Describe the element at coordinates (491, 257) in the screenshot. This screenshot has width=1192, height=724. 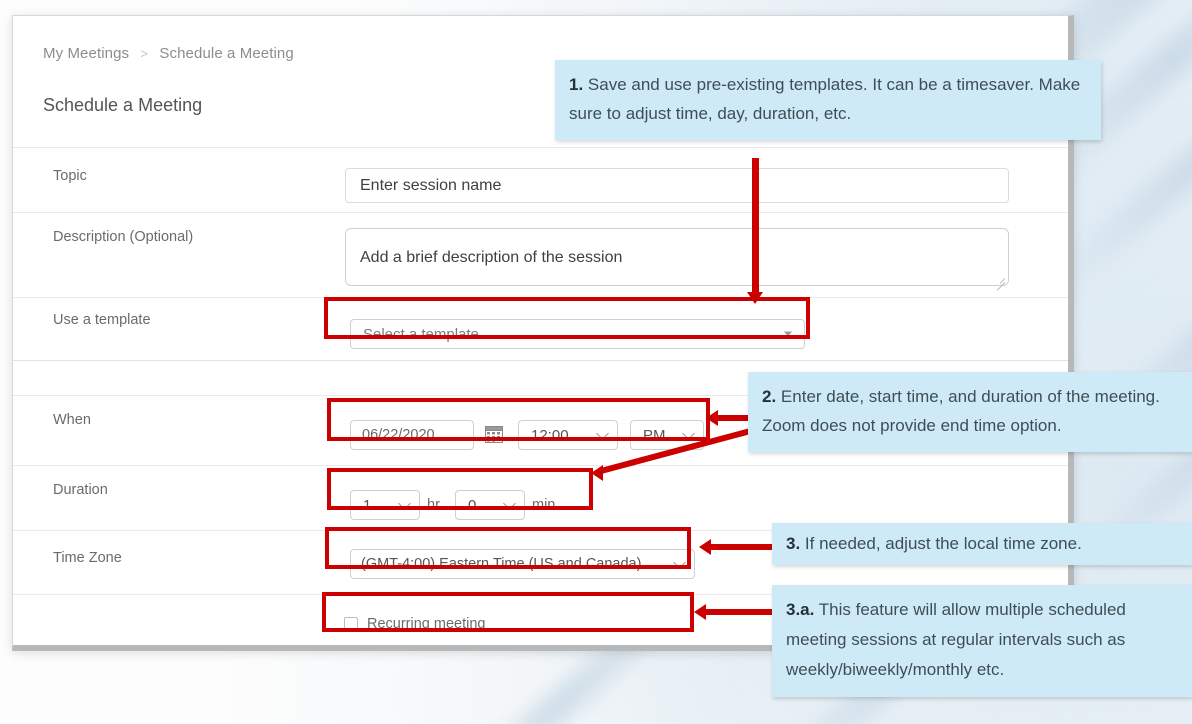
I see `description-placeholder: Add a brief description of the session` at that location.